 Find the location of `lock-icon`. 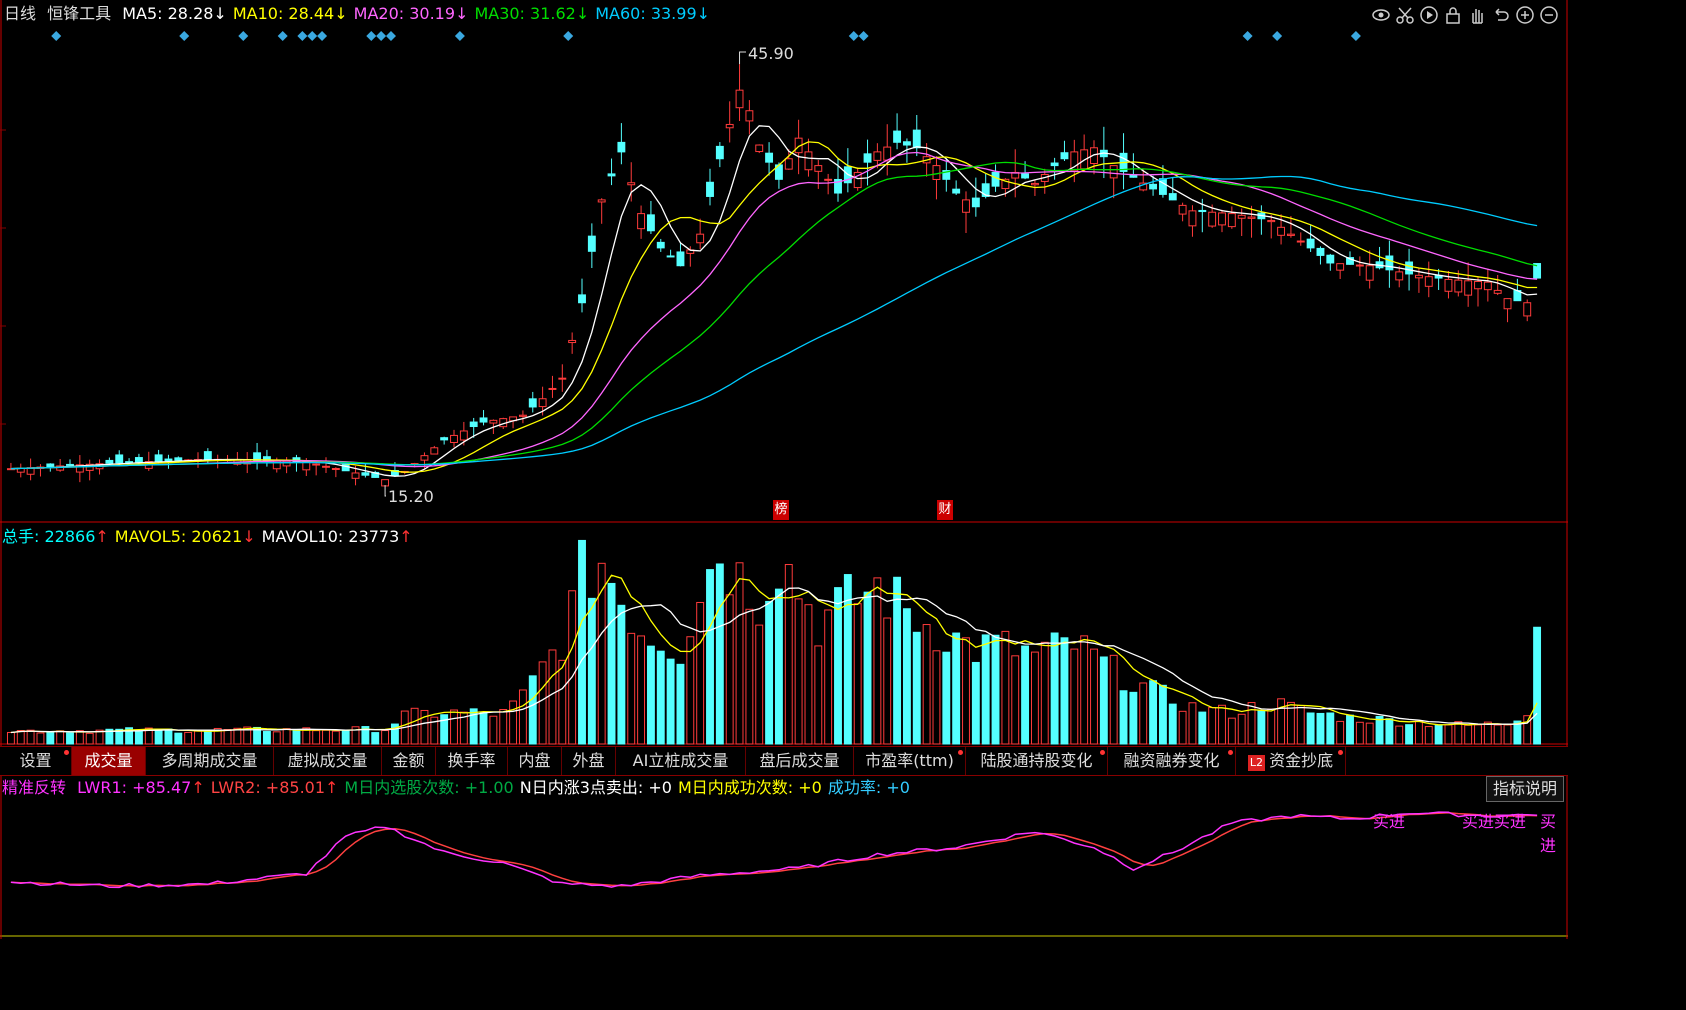

lock-icon is located at coordinates (1453, 15).